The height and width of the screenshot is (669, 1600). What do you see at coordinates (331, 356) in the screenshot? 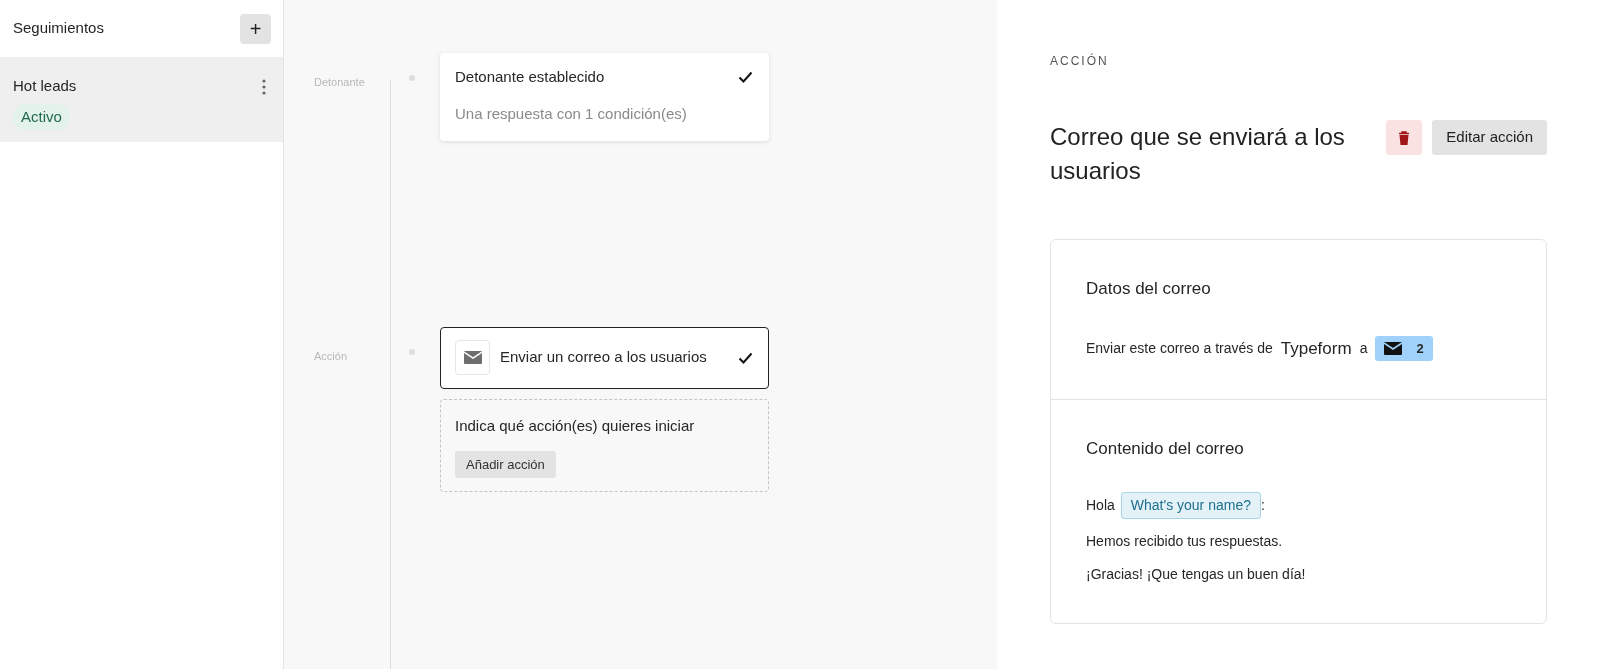
I see `step-label: Acción` at bounding box center [331, 356].